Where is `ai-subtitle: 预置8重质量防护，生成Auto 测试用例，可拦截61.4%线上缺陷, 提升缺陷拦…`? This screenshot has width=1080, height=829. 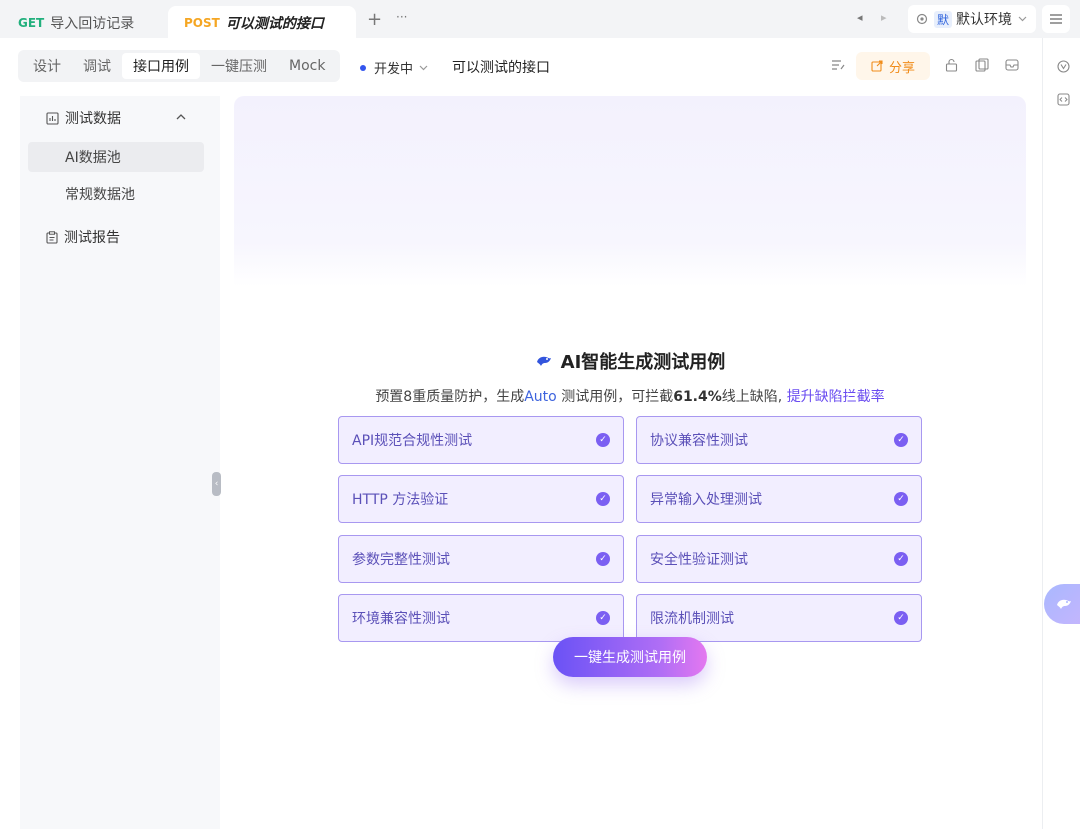 ai-subtitle: 预置8重质量防护，生成Auto 测试用例，可拦截61.4%线上缺陷, 提升缺陷拦… is located at coordinates (630, 396).